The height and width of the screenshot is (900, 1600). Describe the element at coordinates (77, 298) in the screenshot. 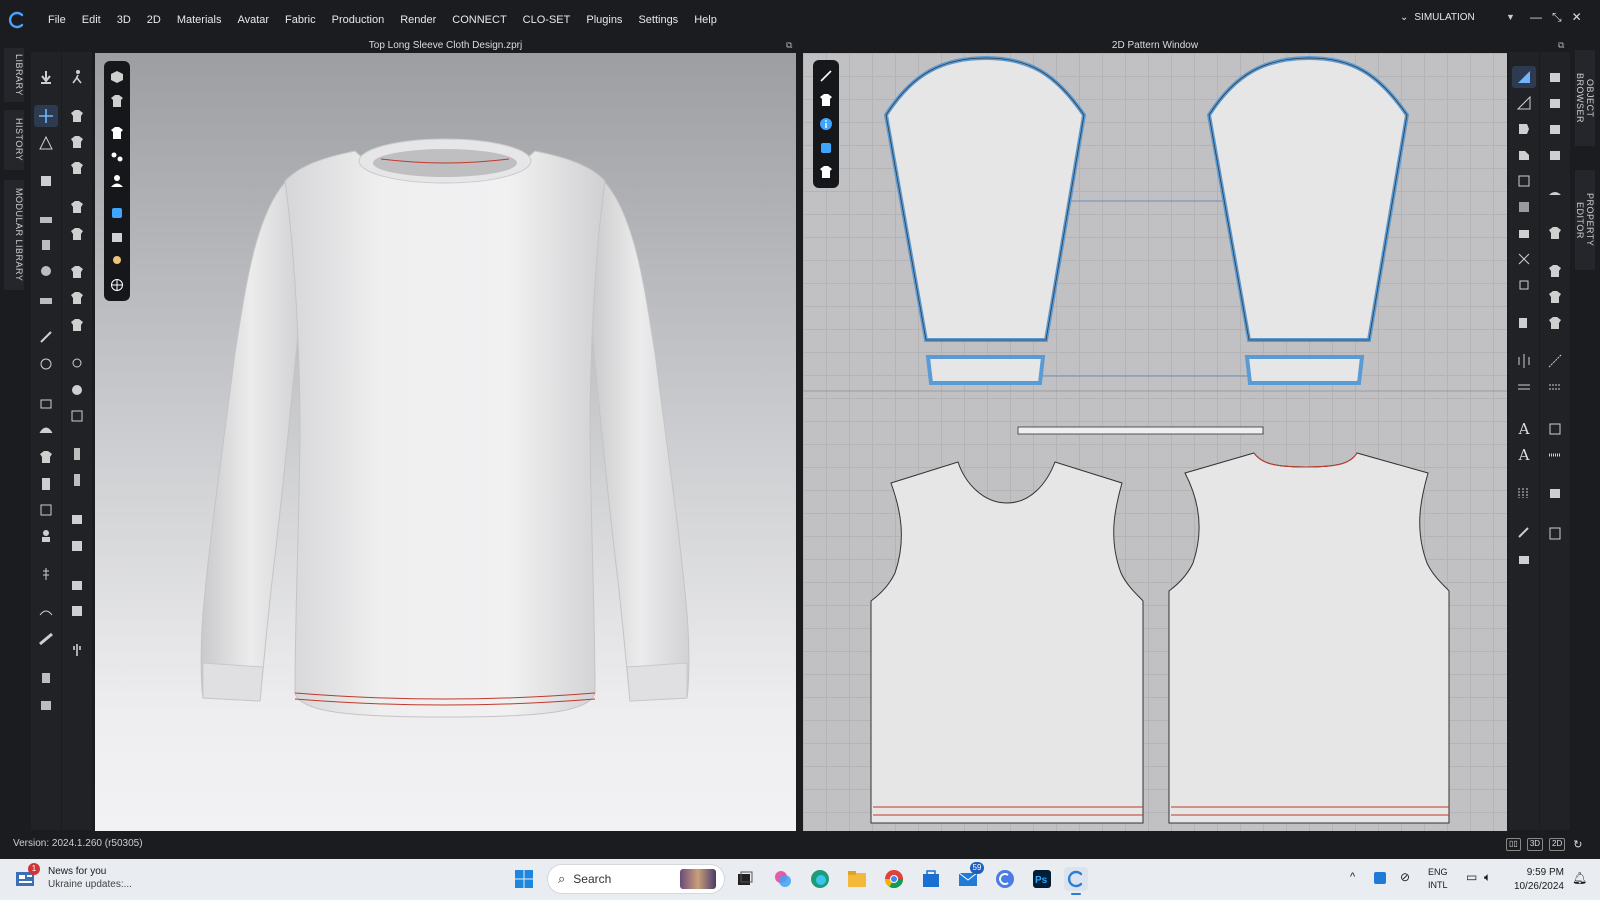

I see `graphic-icon` at that location.